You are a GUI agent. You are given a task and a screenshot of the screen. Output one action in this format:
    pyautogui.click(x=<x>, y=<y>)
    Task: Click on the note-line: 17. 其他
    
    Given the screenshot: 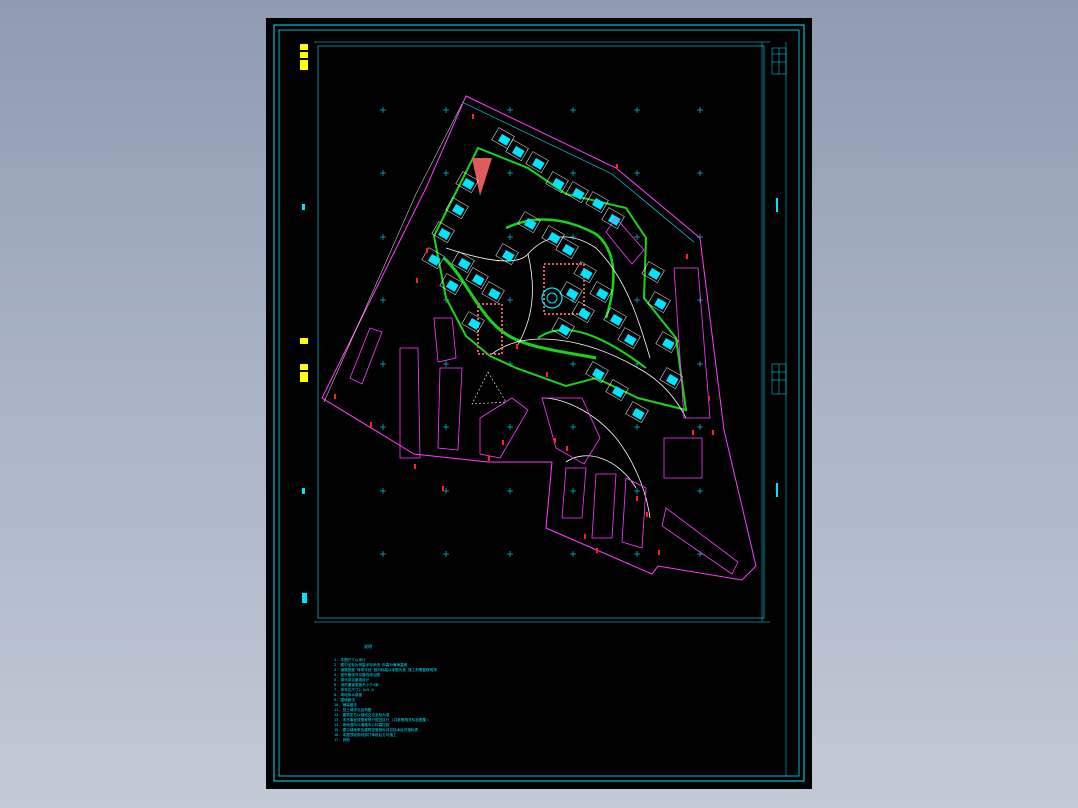 What is the action you would take?
    pyautogui.click(x=342, y=740)
    